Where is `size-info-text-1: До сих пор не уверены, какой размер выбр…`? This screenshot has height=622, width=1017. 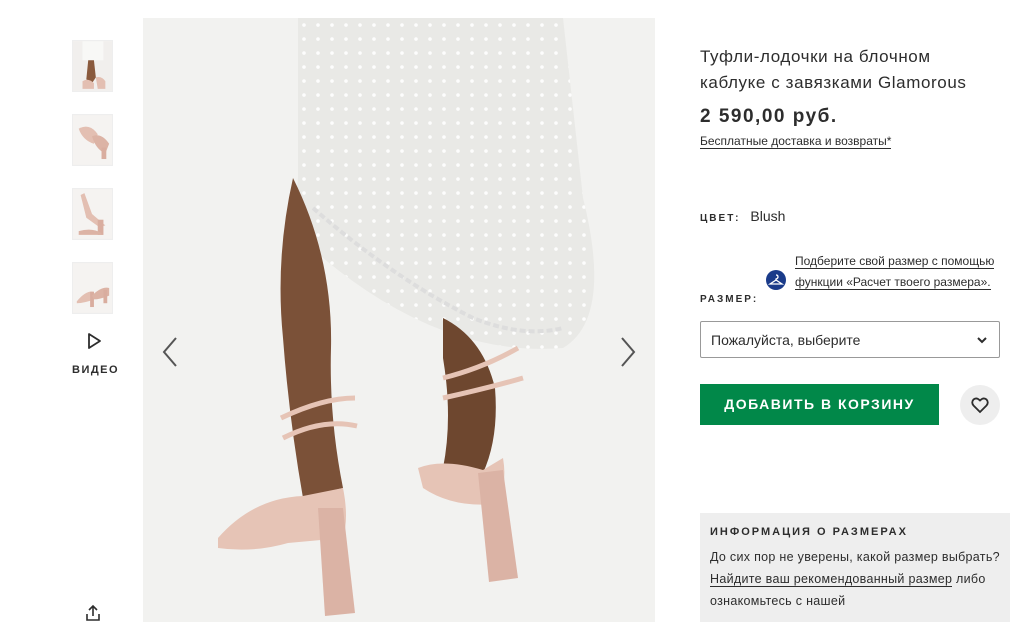
size-info-text-1: До сих пор не уверены, какой размер выбр… is located at coordinates (855, 557).